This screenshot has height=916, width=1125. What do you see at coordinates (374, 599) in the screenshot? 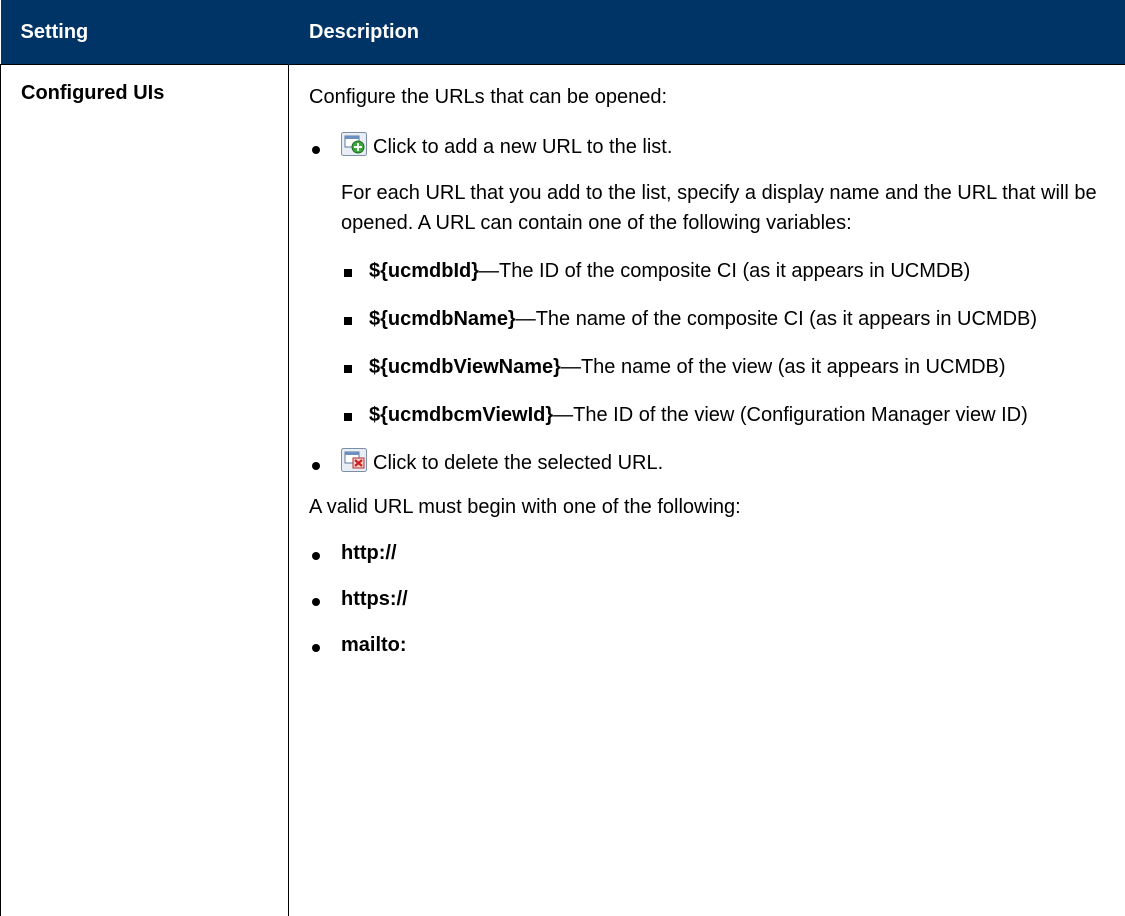
I see `url-prefix: https://` at bounding box center [374, 599].